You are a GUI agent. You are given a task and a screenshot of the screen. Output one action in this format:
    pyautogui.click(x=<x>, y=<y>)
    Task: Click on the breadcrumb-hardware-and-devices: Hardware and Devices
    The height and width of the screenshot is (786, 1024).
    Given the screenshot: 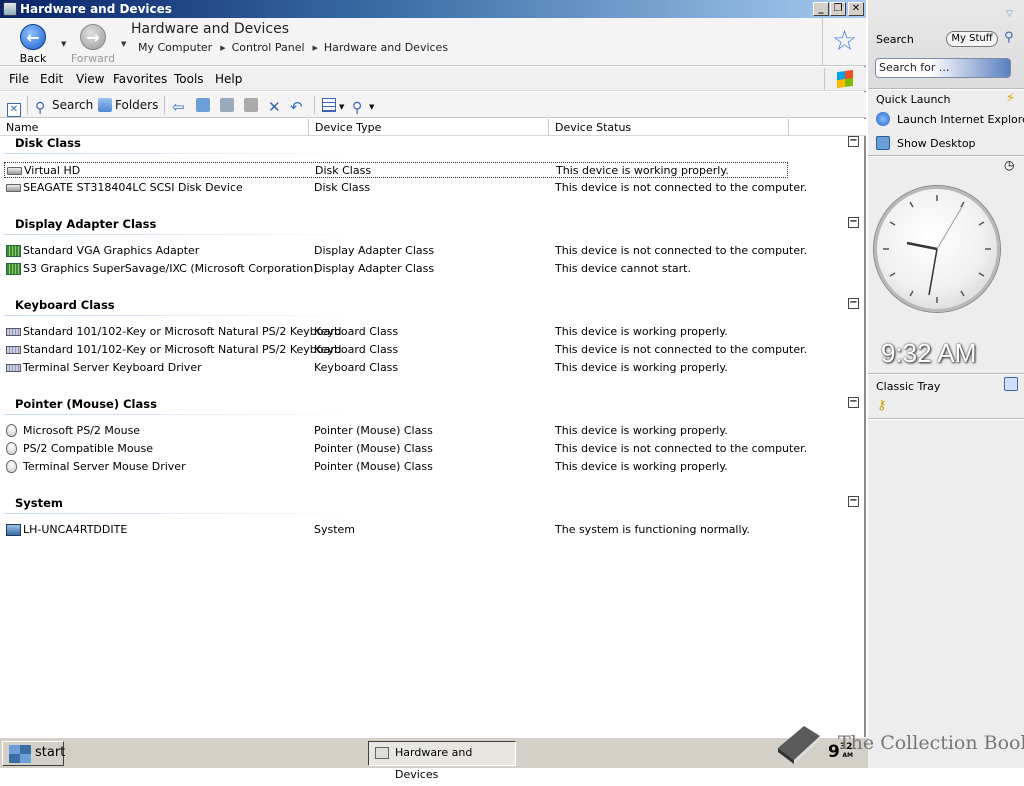 What is the action you would take?
    pyautogui.click(x=386, y=47)
    